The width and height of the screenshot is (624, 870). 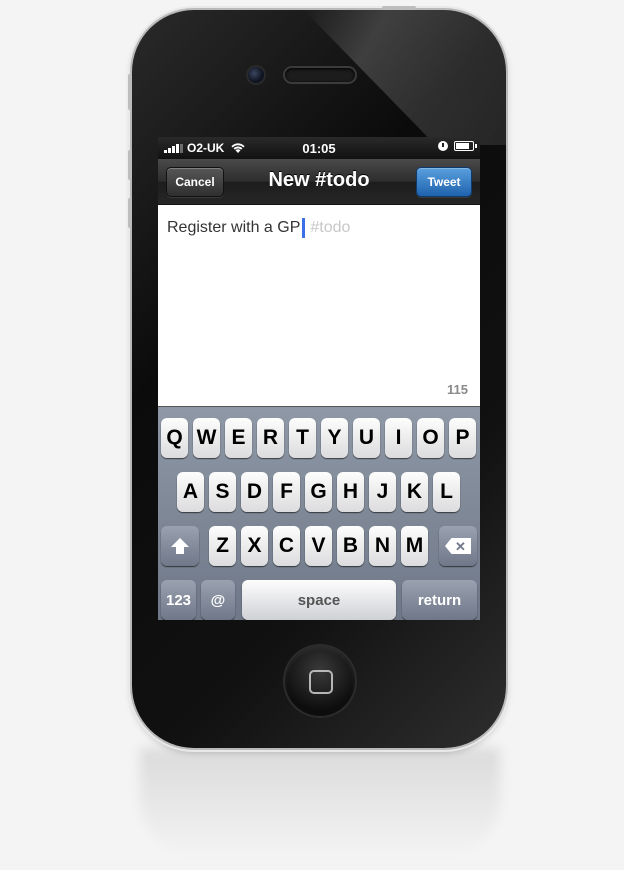 What do you see at coordinates (382, 492) in the screenshot?
I see `key-j: J` at bounding box center [382, 492].